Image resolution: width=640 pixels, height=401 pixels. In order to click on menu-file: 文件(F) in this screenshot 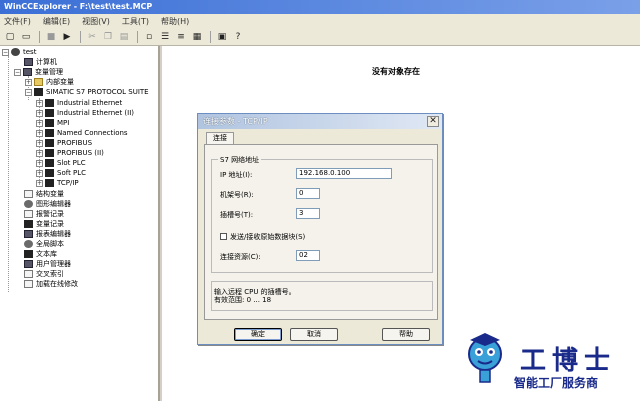, I will do `click(17, 21)`.